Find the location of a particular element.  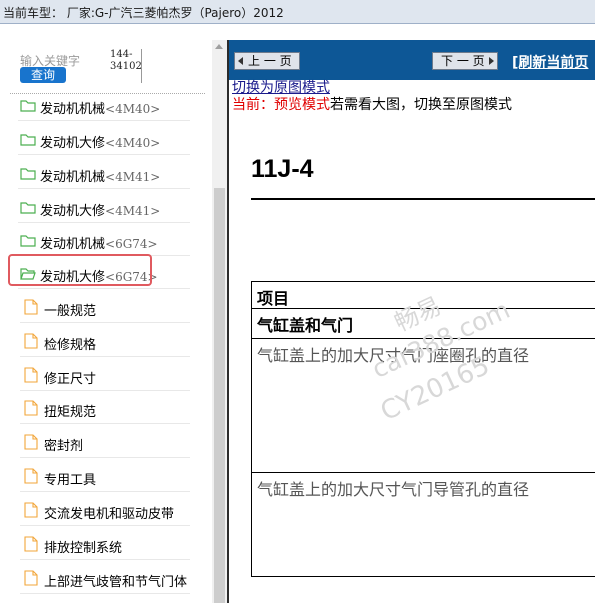

scroll-thumb is located at coordinates (219, 395).